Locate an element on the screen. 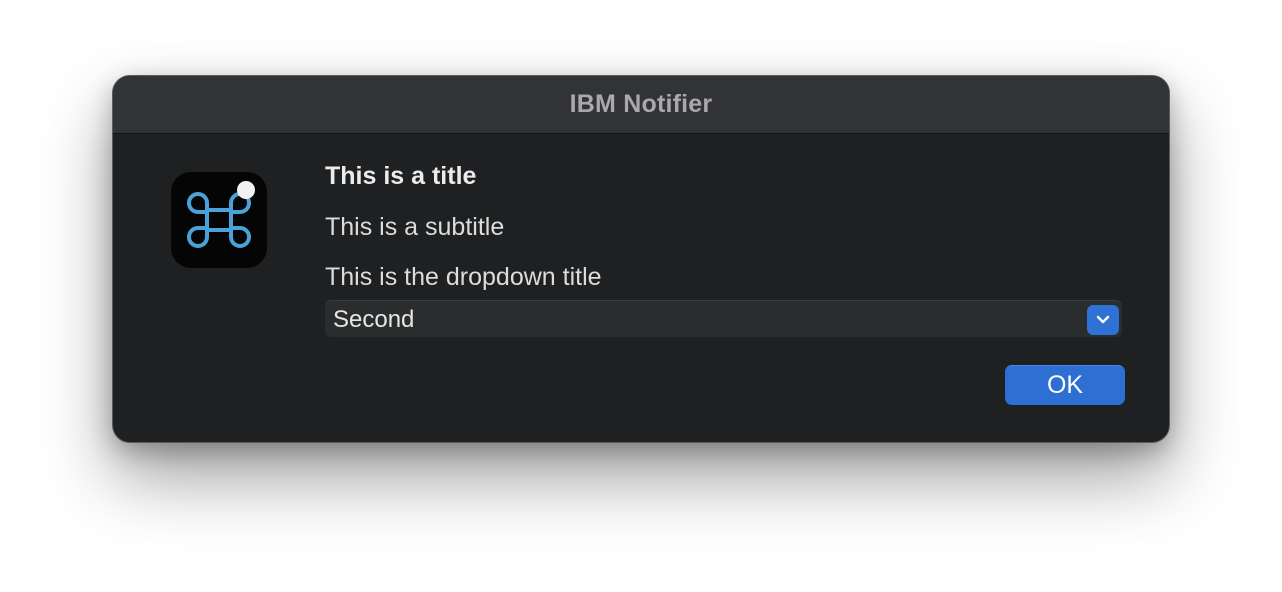 The width and height of the screenshot is (1282, 592). window-title: IBM Notifier is located at coordinates (641, 104).